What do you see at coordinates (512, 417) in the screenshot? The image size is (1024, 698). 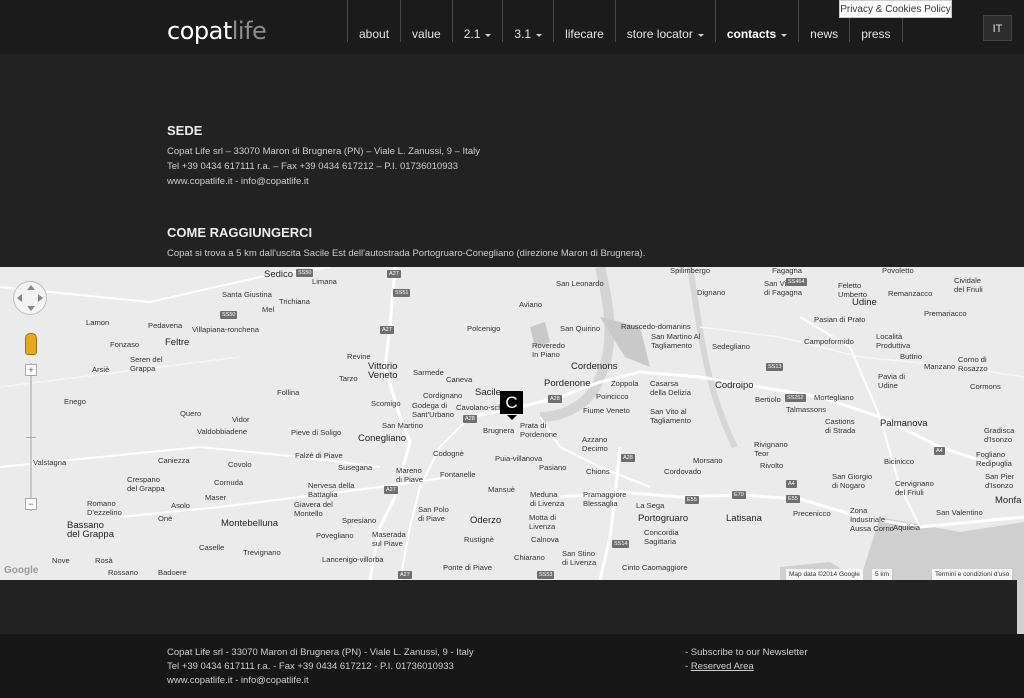 I see `marker-pointer-icon` at bounding box center [512, 417].